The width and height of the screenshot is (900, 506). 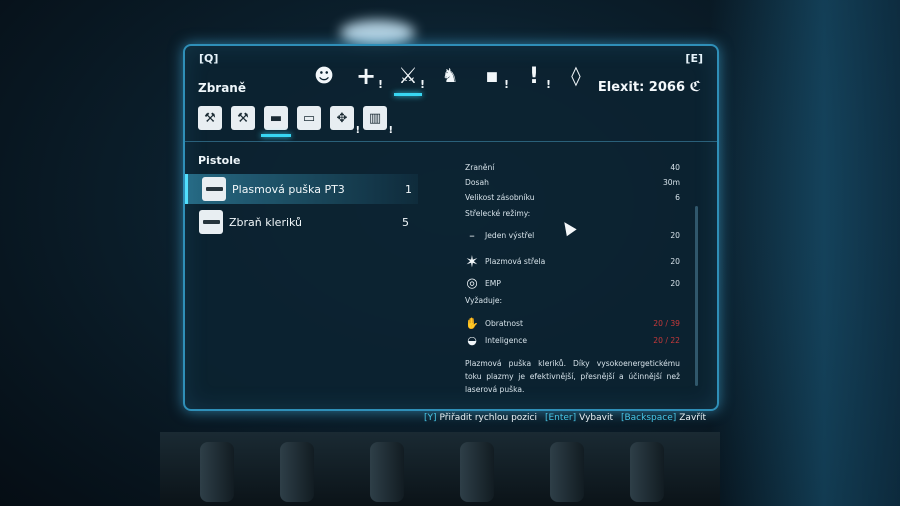 I want to click on weapon-count: 1, so click(x=408, y=189).